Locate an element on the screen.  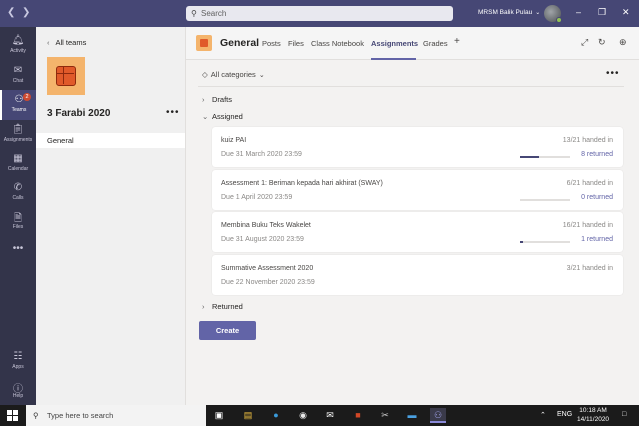
chat-icon: ✉ is located at coordinates (18, 70).